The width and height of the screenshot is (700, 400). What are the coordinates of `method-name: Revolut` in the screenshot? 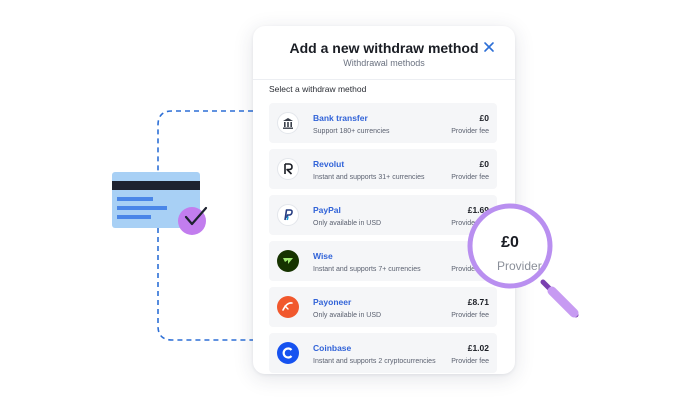 It's located at (329, 164).